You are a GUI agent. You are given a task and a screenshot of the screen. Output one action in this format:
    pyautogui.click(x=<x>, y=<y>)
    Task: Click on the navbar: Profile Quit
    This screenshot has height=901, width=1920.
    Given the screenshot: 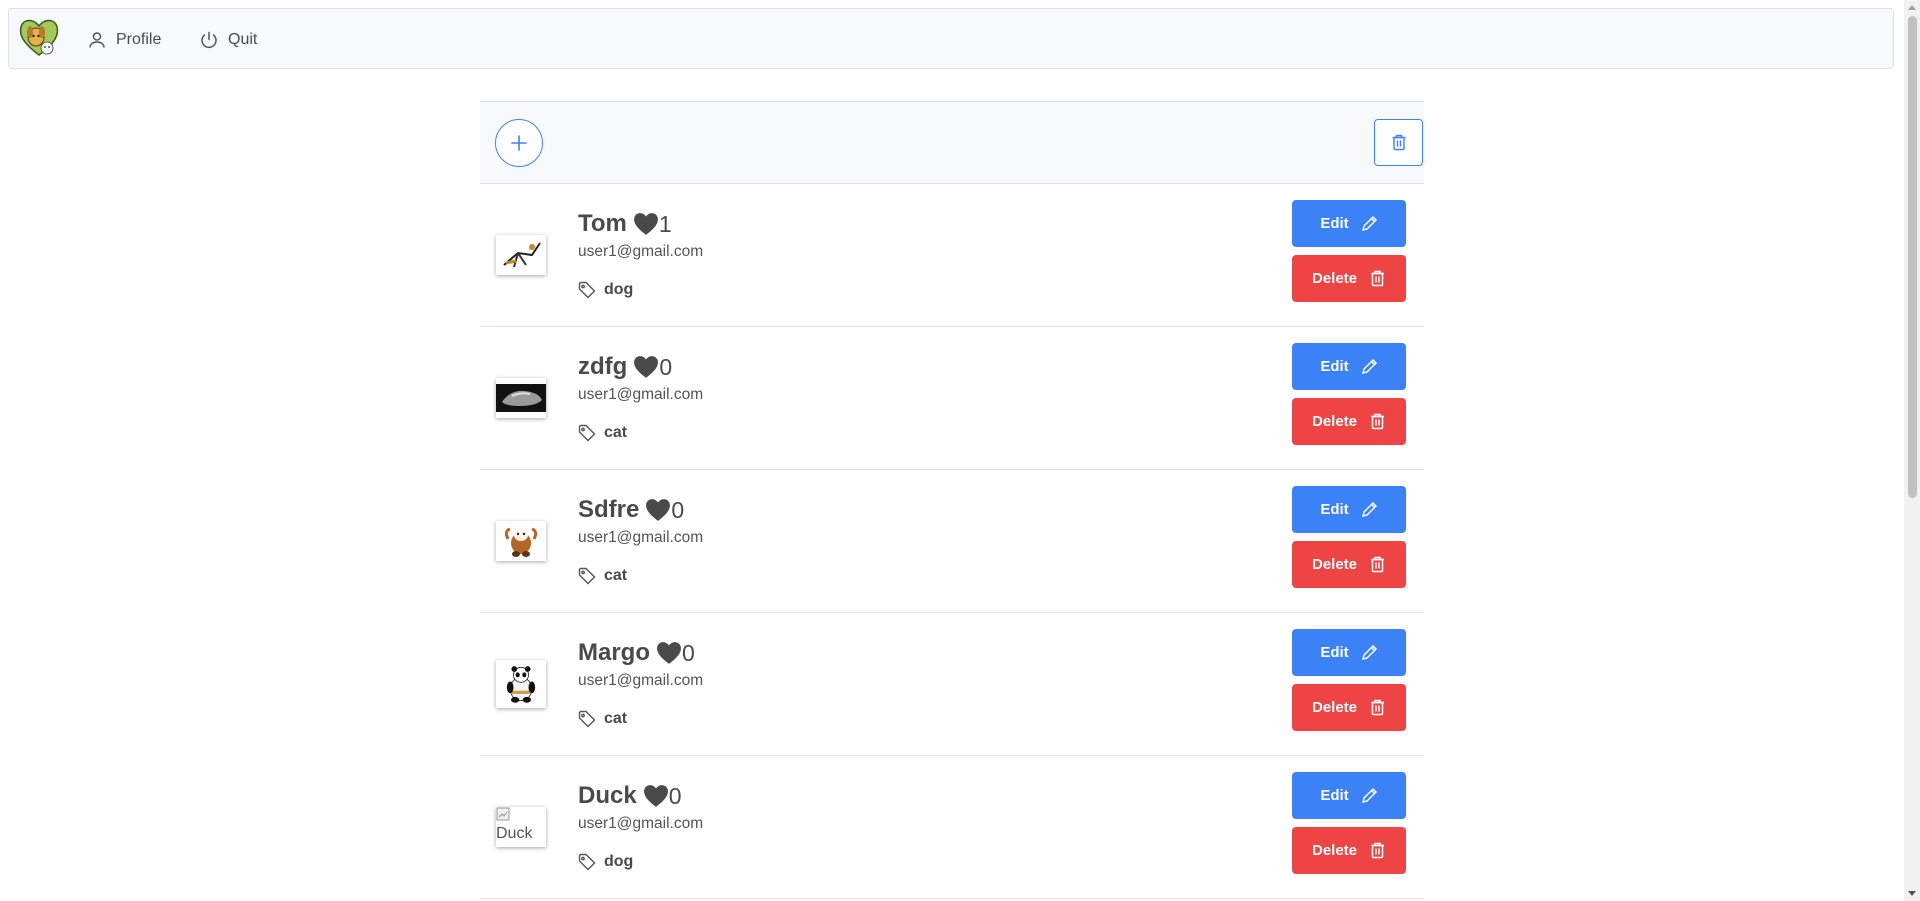 What is the action you would take?
    pyautogui.click(x=951, y=38)
    